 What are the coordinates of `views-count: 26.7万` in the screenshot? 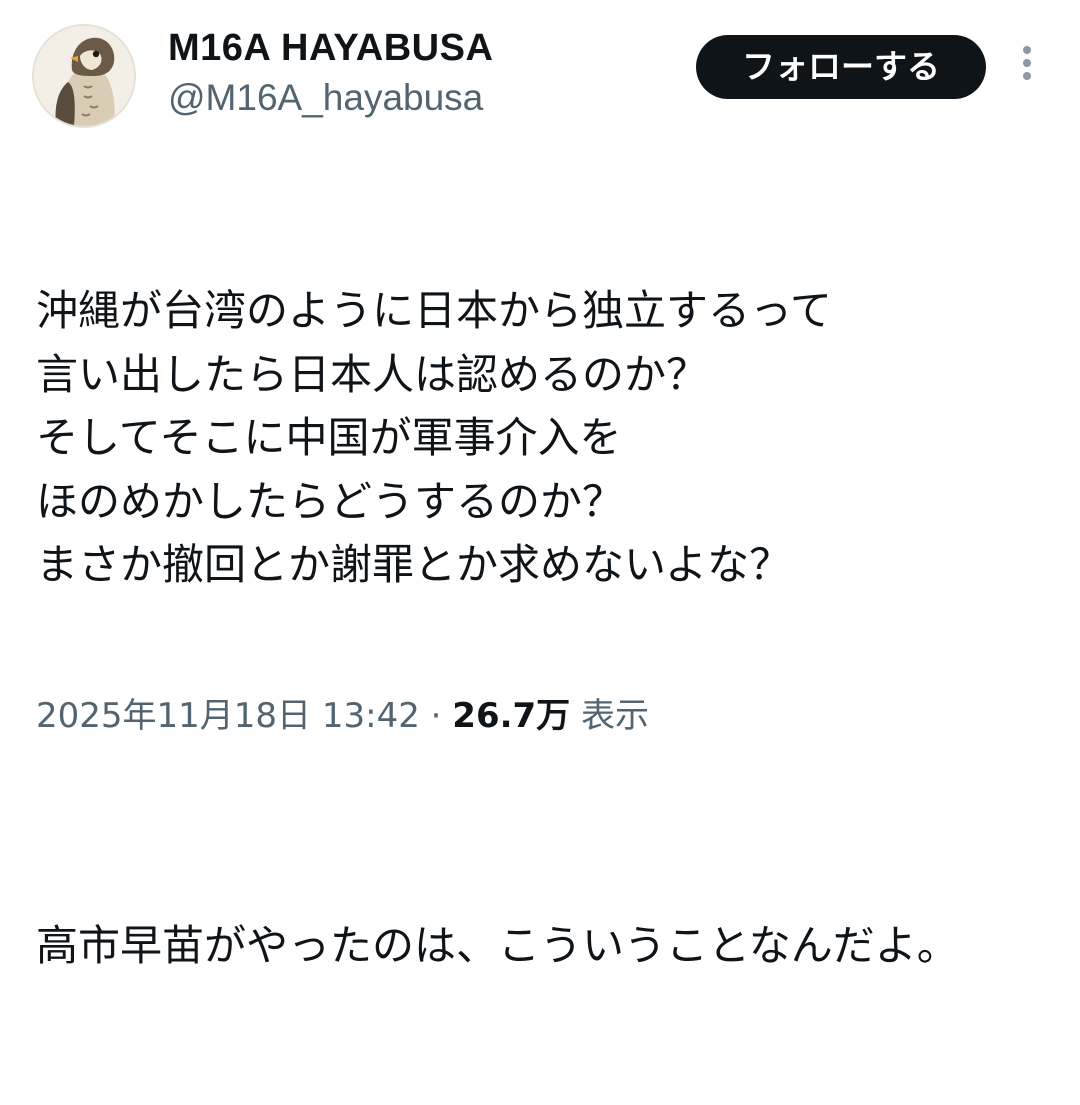 It's located at (511, 716).